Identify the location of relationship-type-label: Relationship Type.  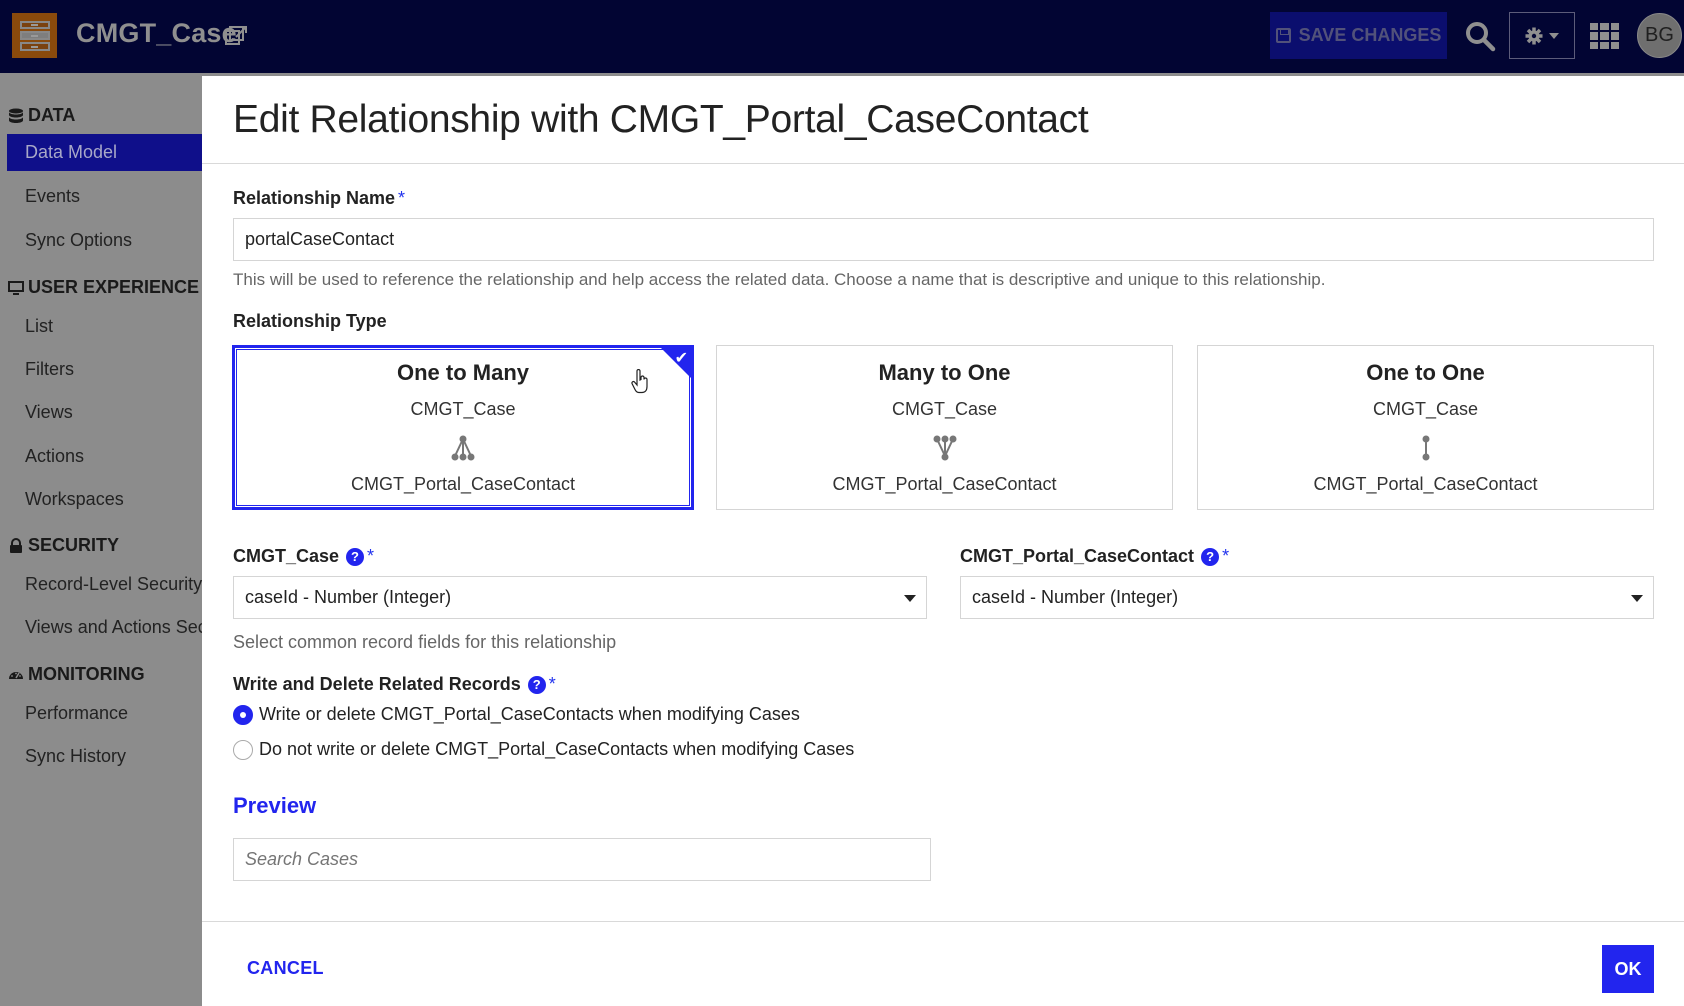
(310, 321).